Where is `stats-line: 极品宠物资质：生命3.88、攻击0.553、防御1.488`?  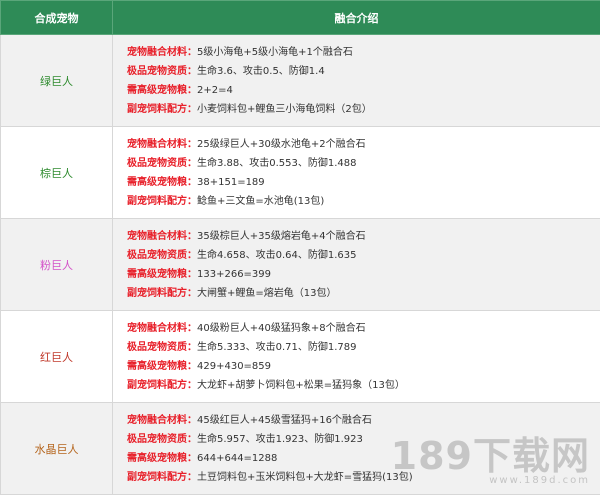
stats-line: 极品宠物资质：生命3.88、攻击0.553、防御1.488 is located at coordinates (363, 163).